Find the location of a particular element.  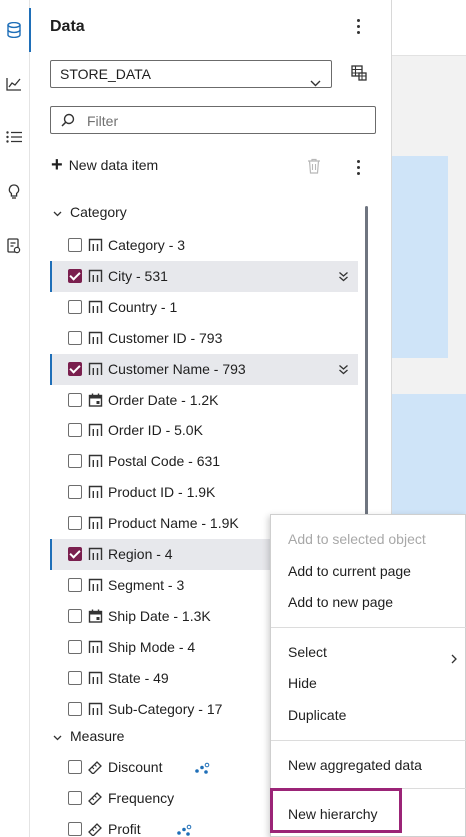

data-item-row: Product ID - 1.9K is located at coordinates (204, 492).